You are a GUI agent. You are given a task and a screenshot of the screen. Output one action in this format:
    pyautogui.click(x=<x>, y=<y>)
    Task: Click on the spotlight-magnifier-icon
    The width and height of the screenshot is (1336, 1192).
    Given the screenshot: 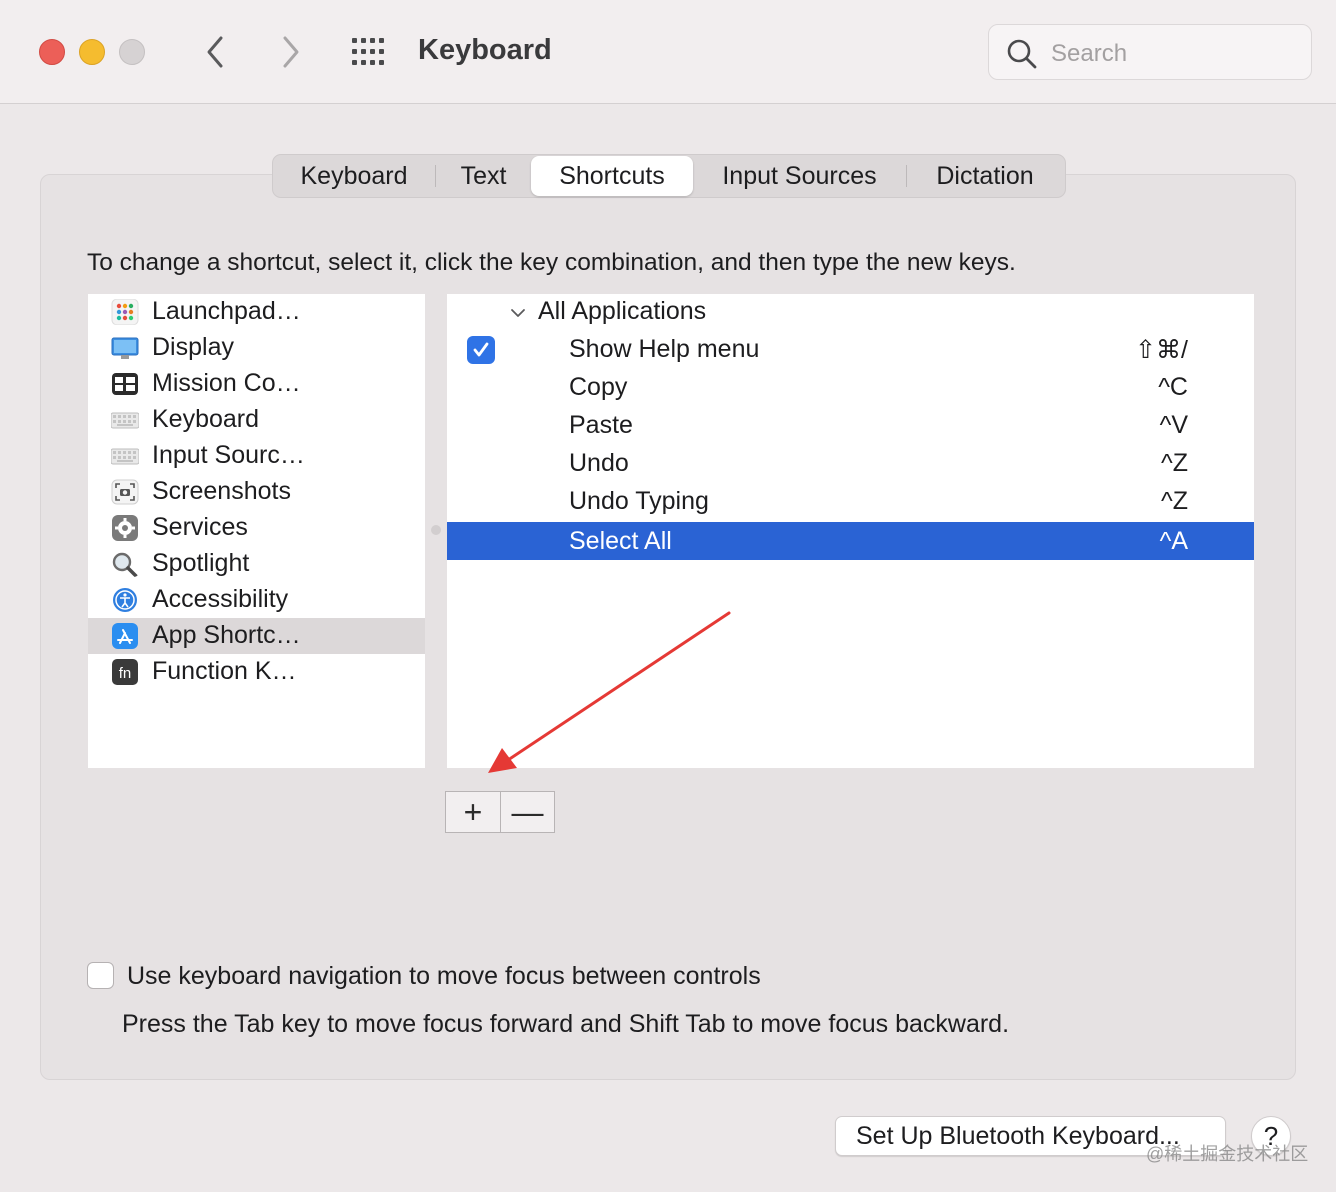 What is the action you would take?
    pyautogui.click(x=125, y=564)
    